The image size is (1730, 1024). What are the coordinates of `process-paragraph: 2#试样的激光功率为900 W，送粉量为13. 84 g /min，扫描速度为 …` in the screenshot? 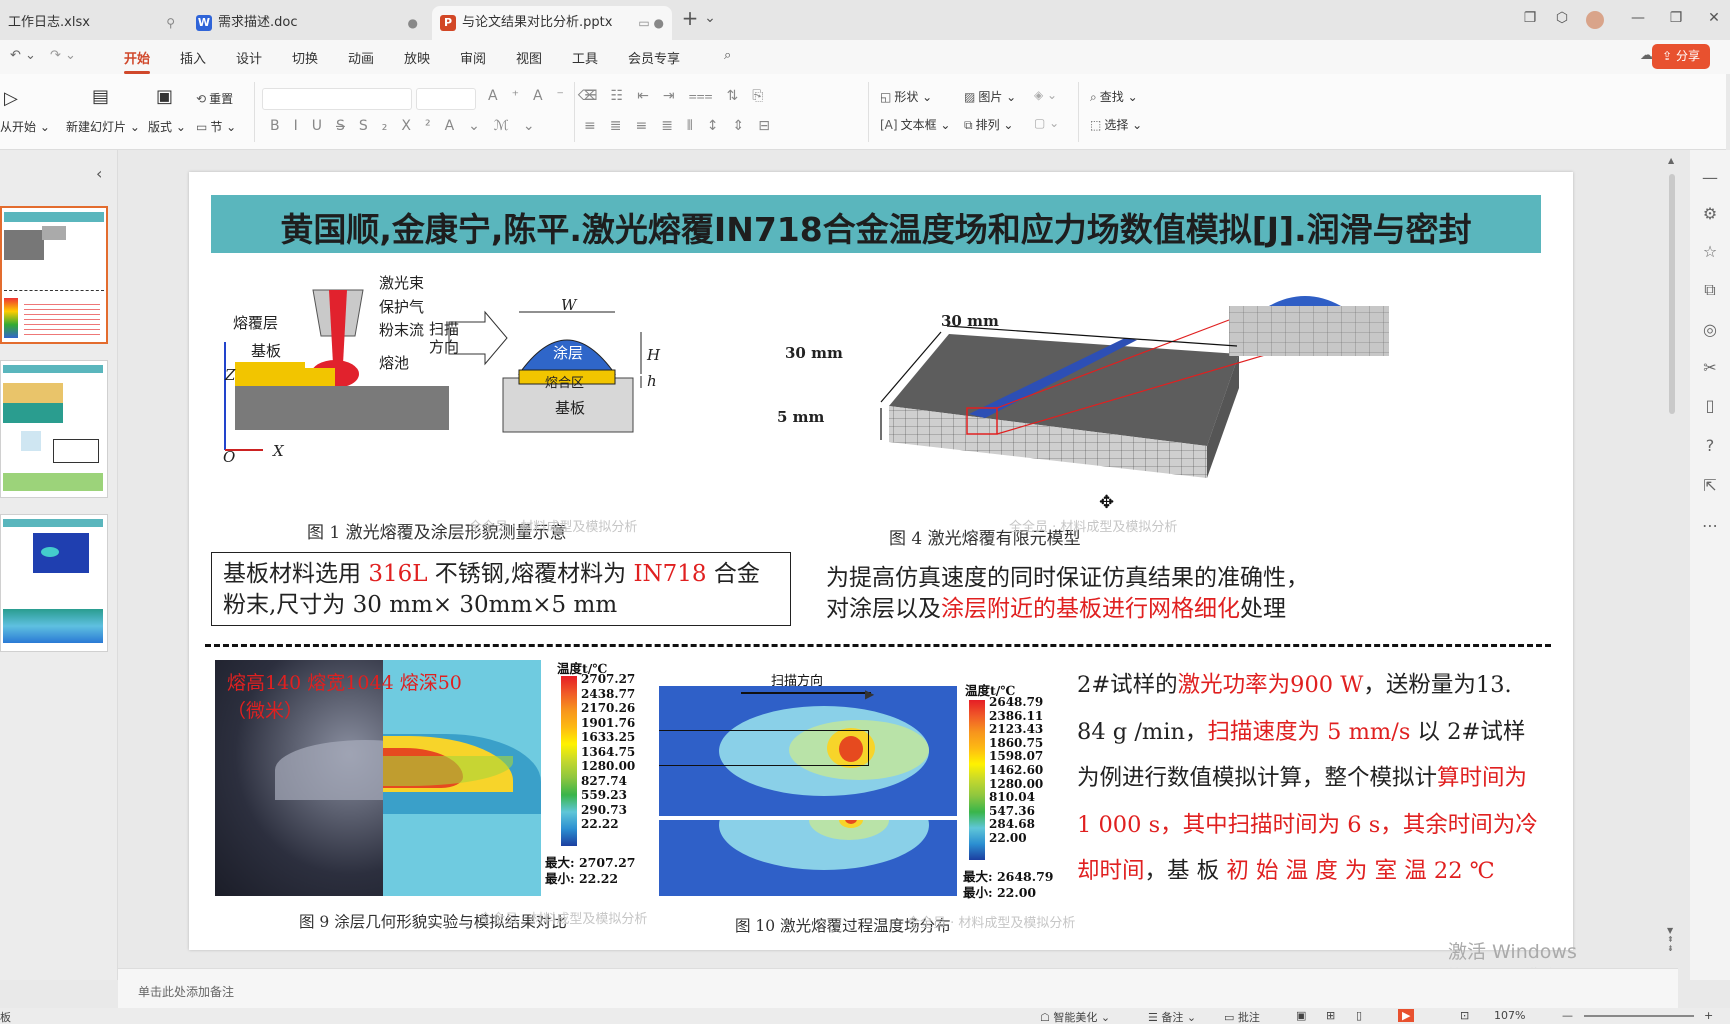 It's located at (1312, 778).